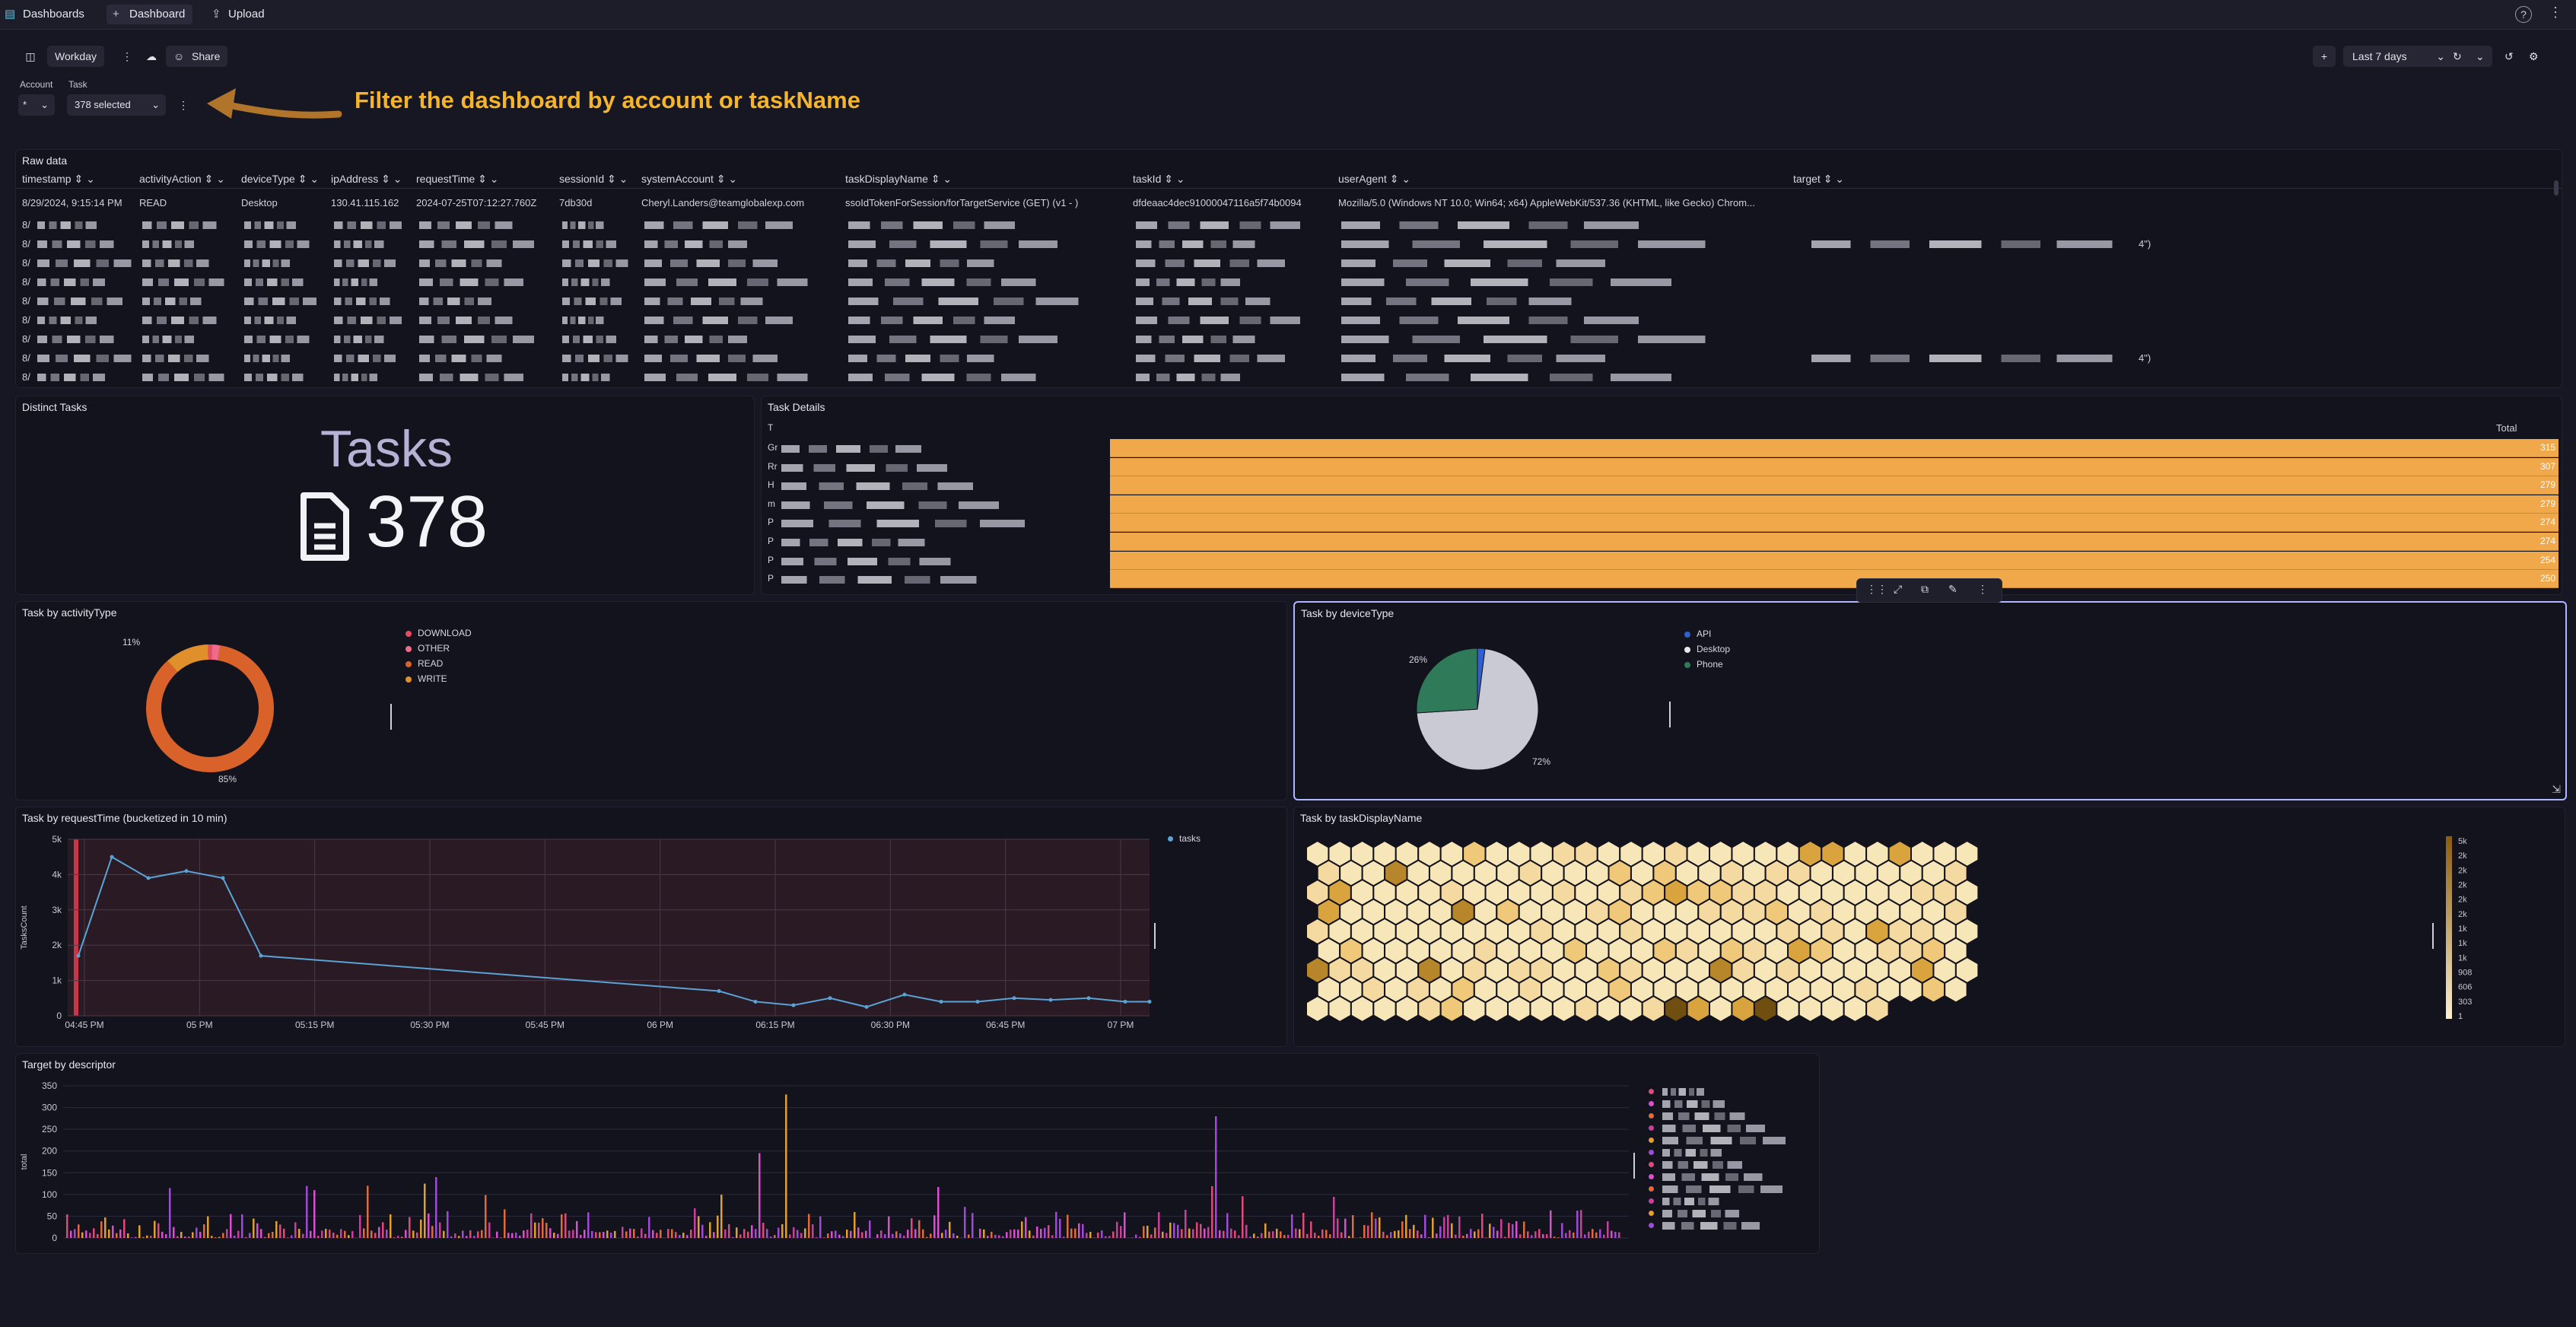 This screenshot has height=1327, width=2576. I want to click on resize-handle, so click(1670, 714).